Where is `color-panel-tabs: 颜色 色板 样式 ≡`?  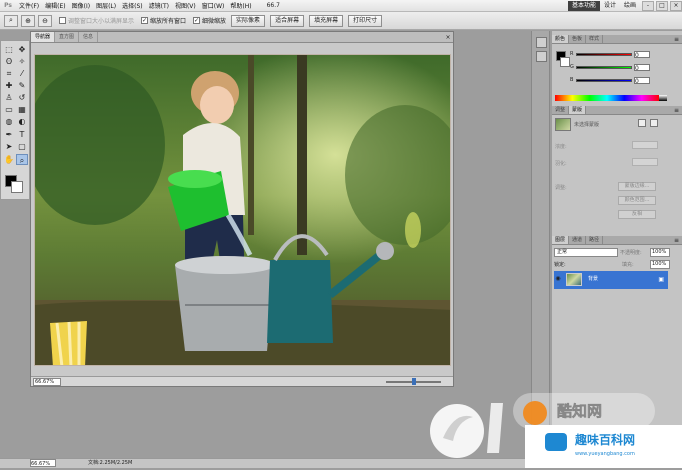 color-panel-tabs: 颜色 色板 样式 ≡ is located at coordinates (617, 39).